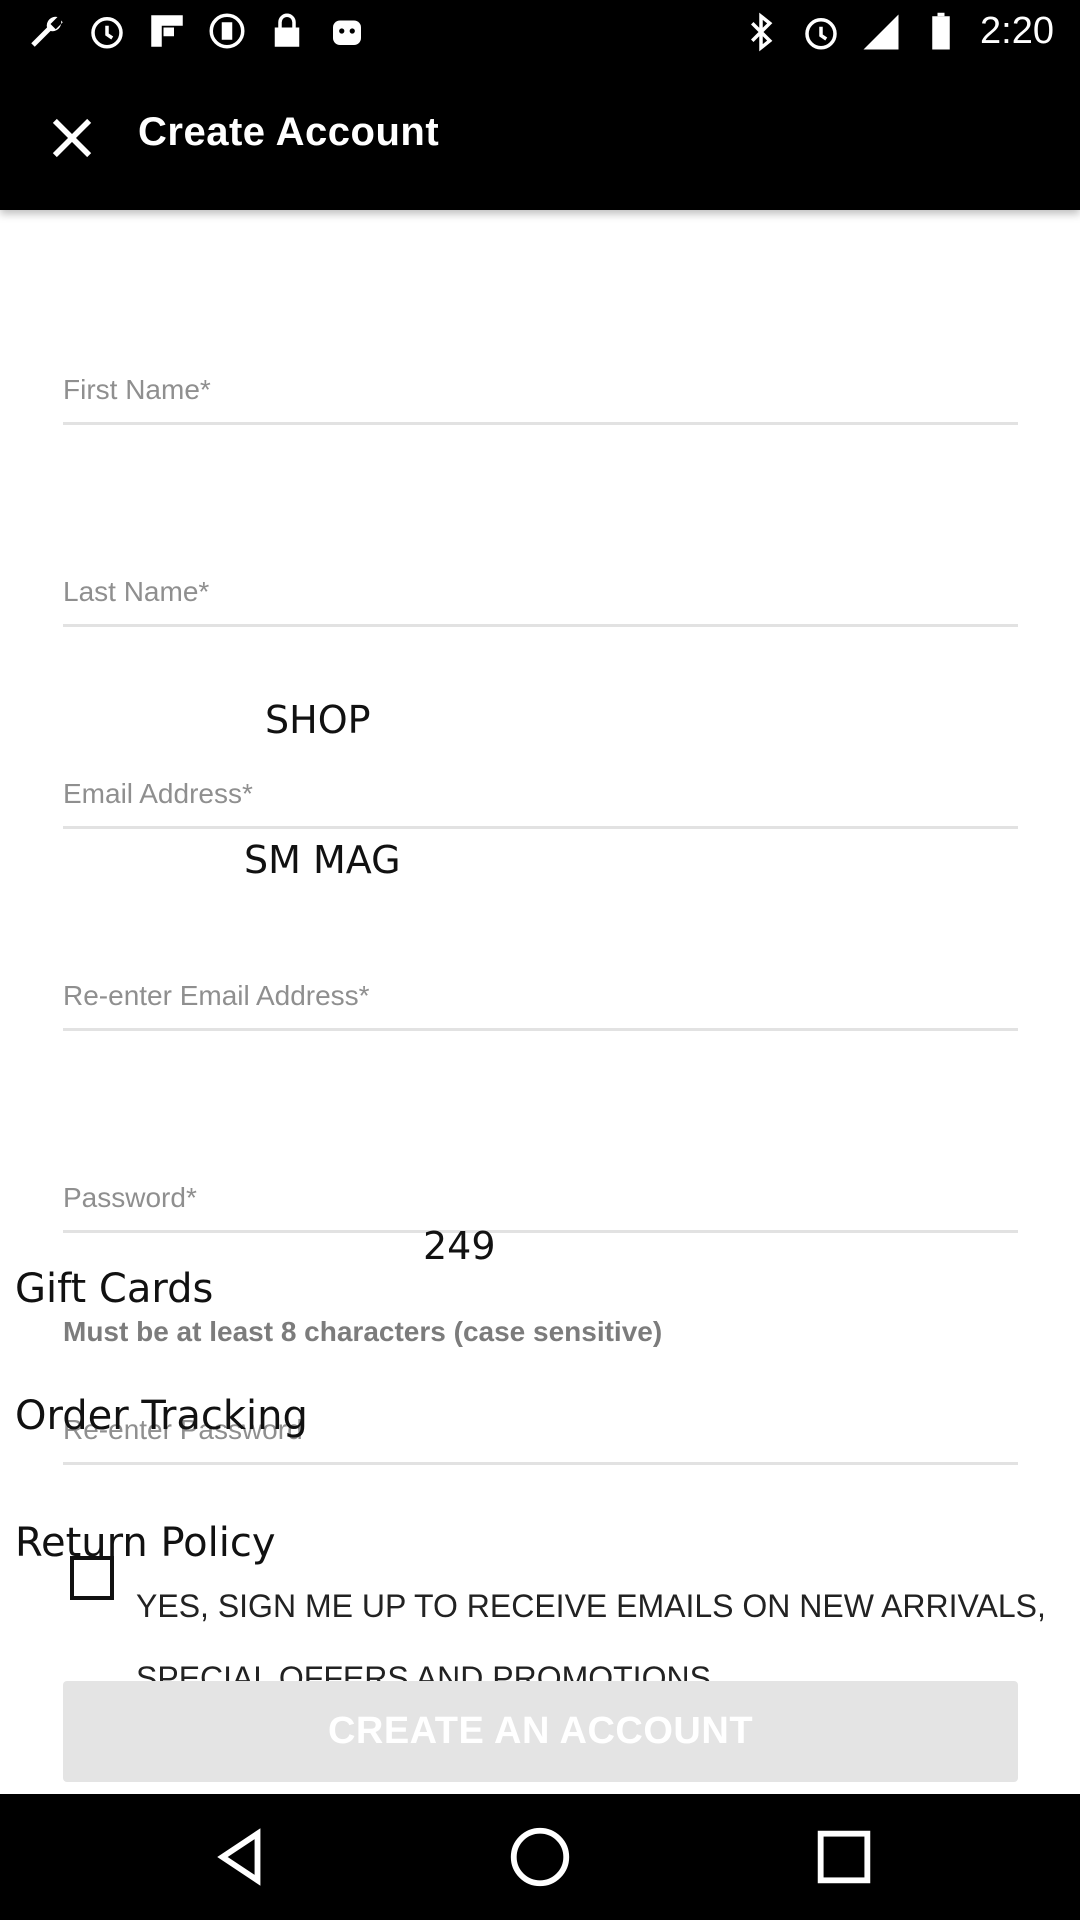 Image resolution: width=1080 pixels, height=1920 pixels. I want to click on first-name-field, so click(540, 385).